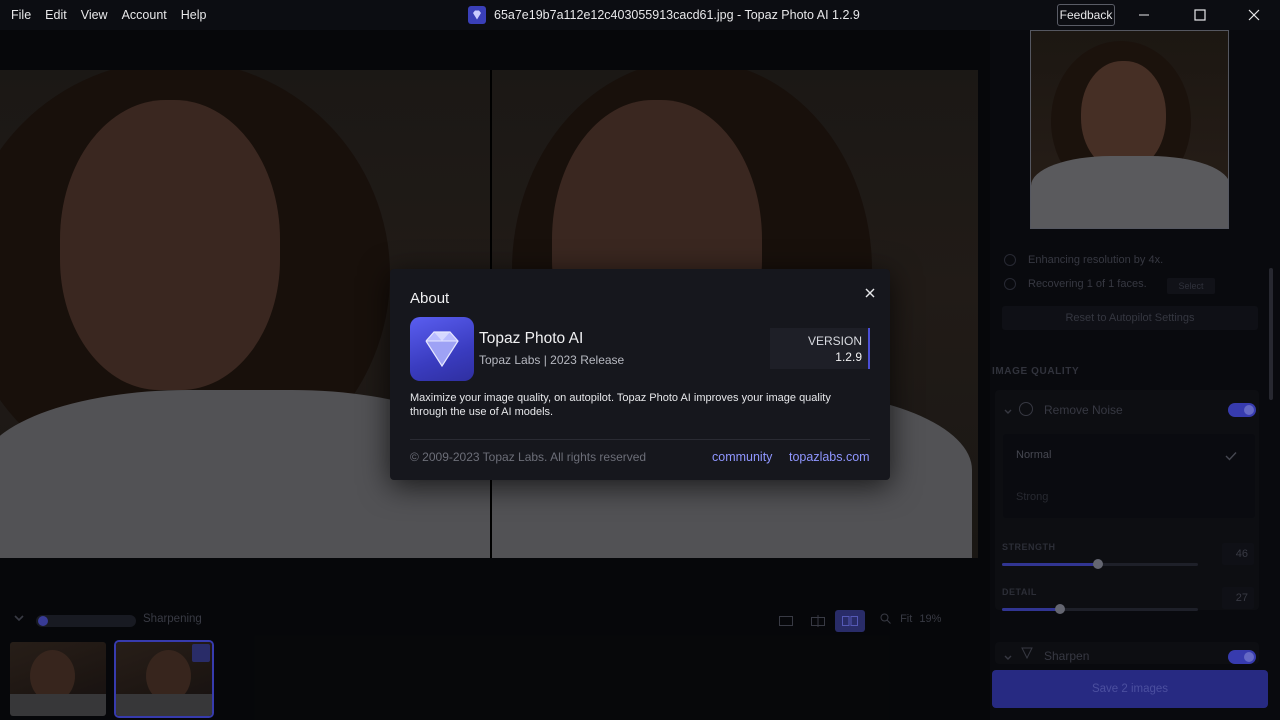 The image size is (1280, 720). Describe the element at coordinates (742, 457) in the screenshot. I see `community-link: community` at that location.